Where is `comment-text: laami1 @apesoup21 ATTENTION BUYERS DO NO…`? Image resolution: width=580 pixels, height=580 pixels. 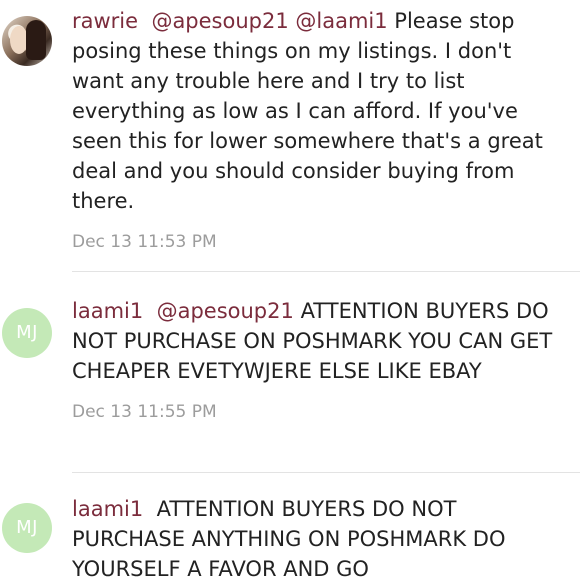
comment-text: laami1 @apesoup21 ATTENTION BUYERS DO NO… is located at coordinates (317, 341).